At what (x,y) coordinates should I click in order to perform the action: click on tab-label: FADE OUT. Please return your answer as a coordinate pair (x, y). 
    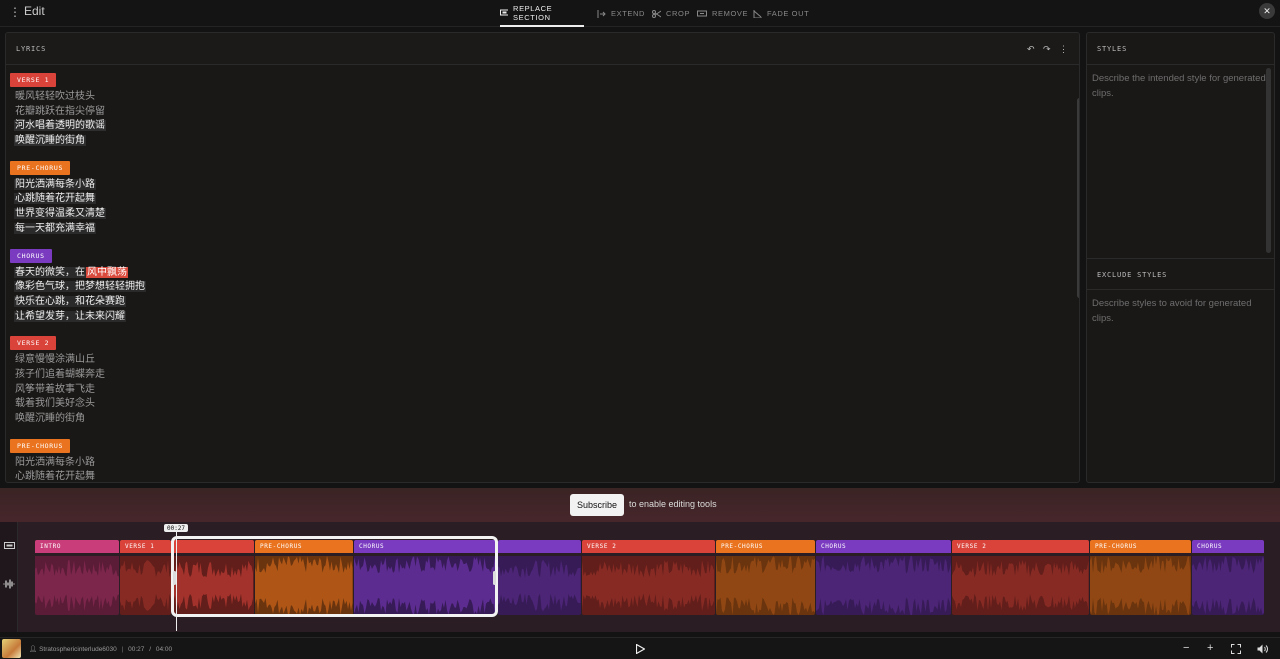
    Looking at the image, I should click on (788, 13).